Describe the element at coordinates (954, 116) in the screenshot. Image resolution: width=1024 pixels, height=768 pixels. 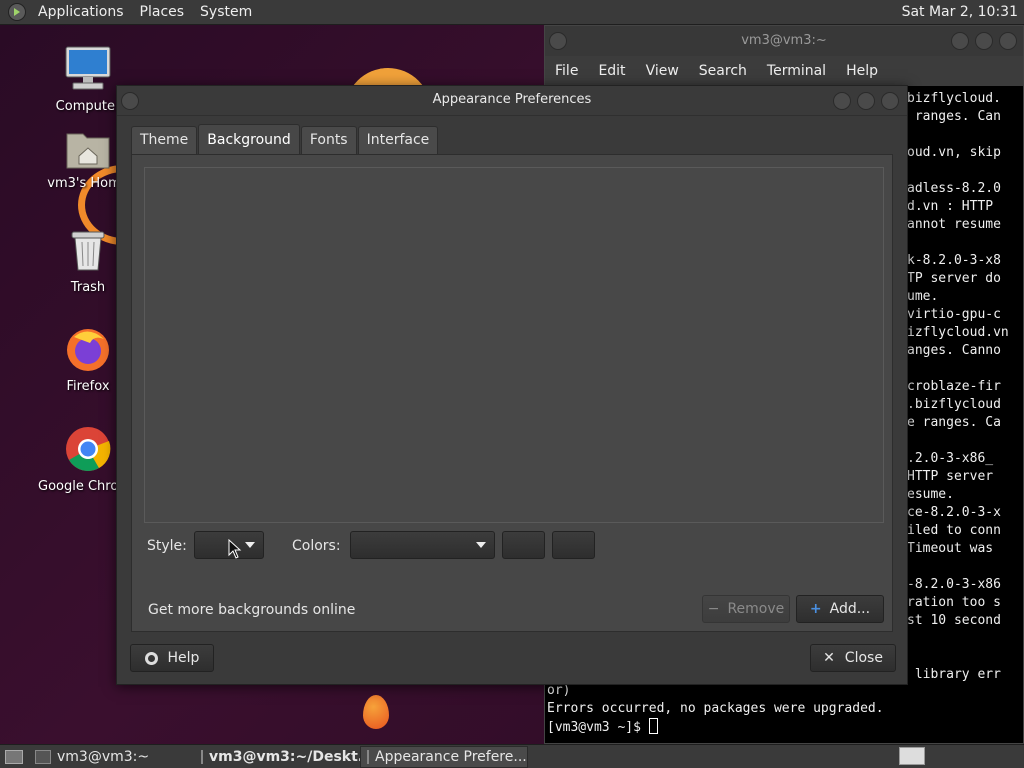
I see `terminal-line: ranges. Can` at that location.